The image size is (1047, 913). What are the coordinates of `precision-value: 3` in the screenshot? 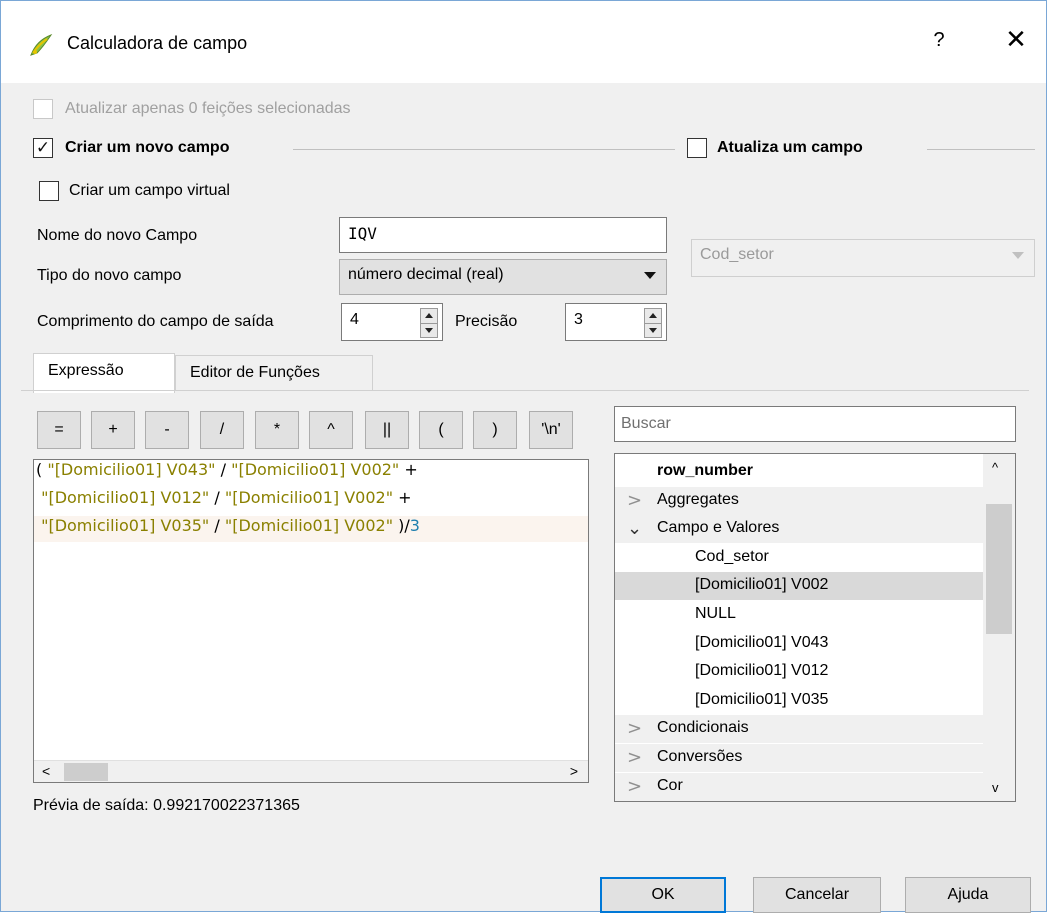 It's located at (578, 319).